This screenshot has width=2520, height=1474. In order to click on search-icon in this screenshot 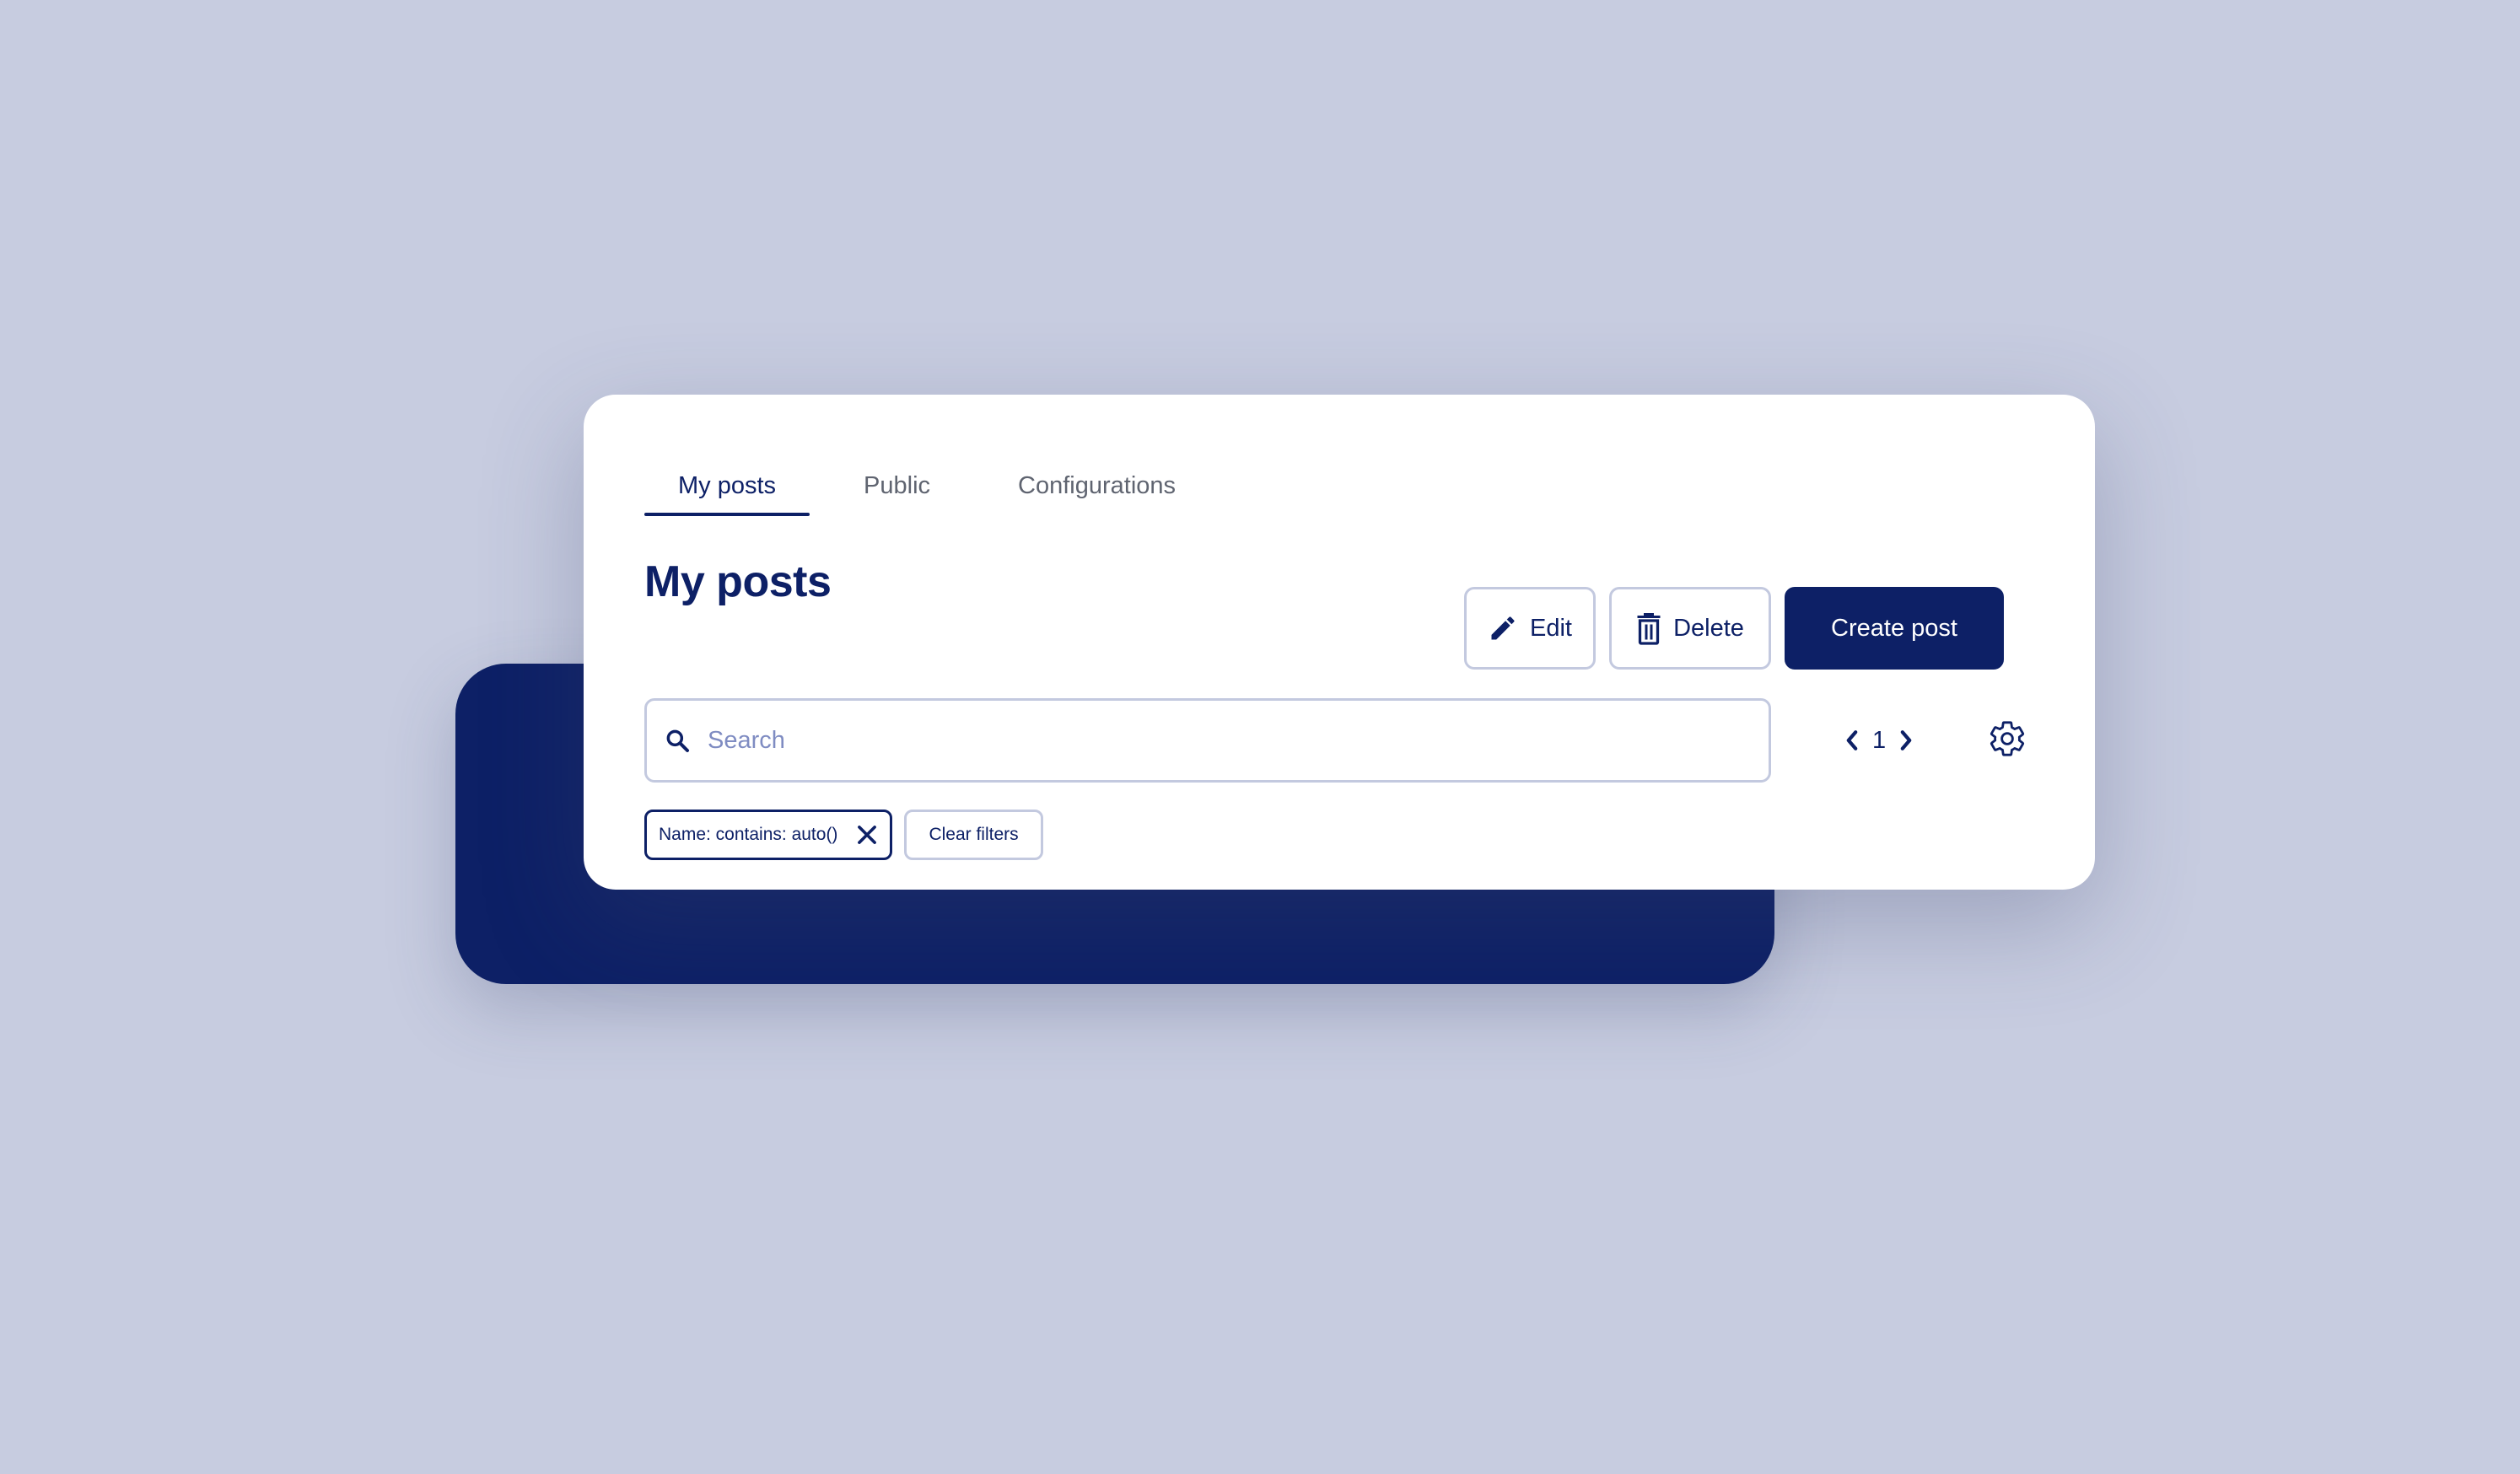, I will do `click(677, 740)`.